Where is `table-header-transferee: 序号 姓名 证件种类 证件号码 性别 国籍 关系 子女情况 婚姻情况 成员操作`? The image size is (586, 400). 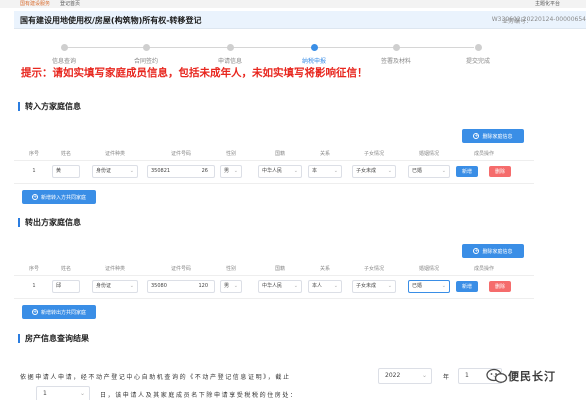 table-header-transferee: 序号 姓名 证件种类 证件号码 性别 国籍 关系 子女情况 婚姻情况 成员操作 is located at coordinates (274, 153).